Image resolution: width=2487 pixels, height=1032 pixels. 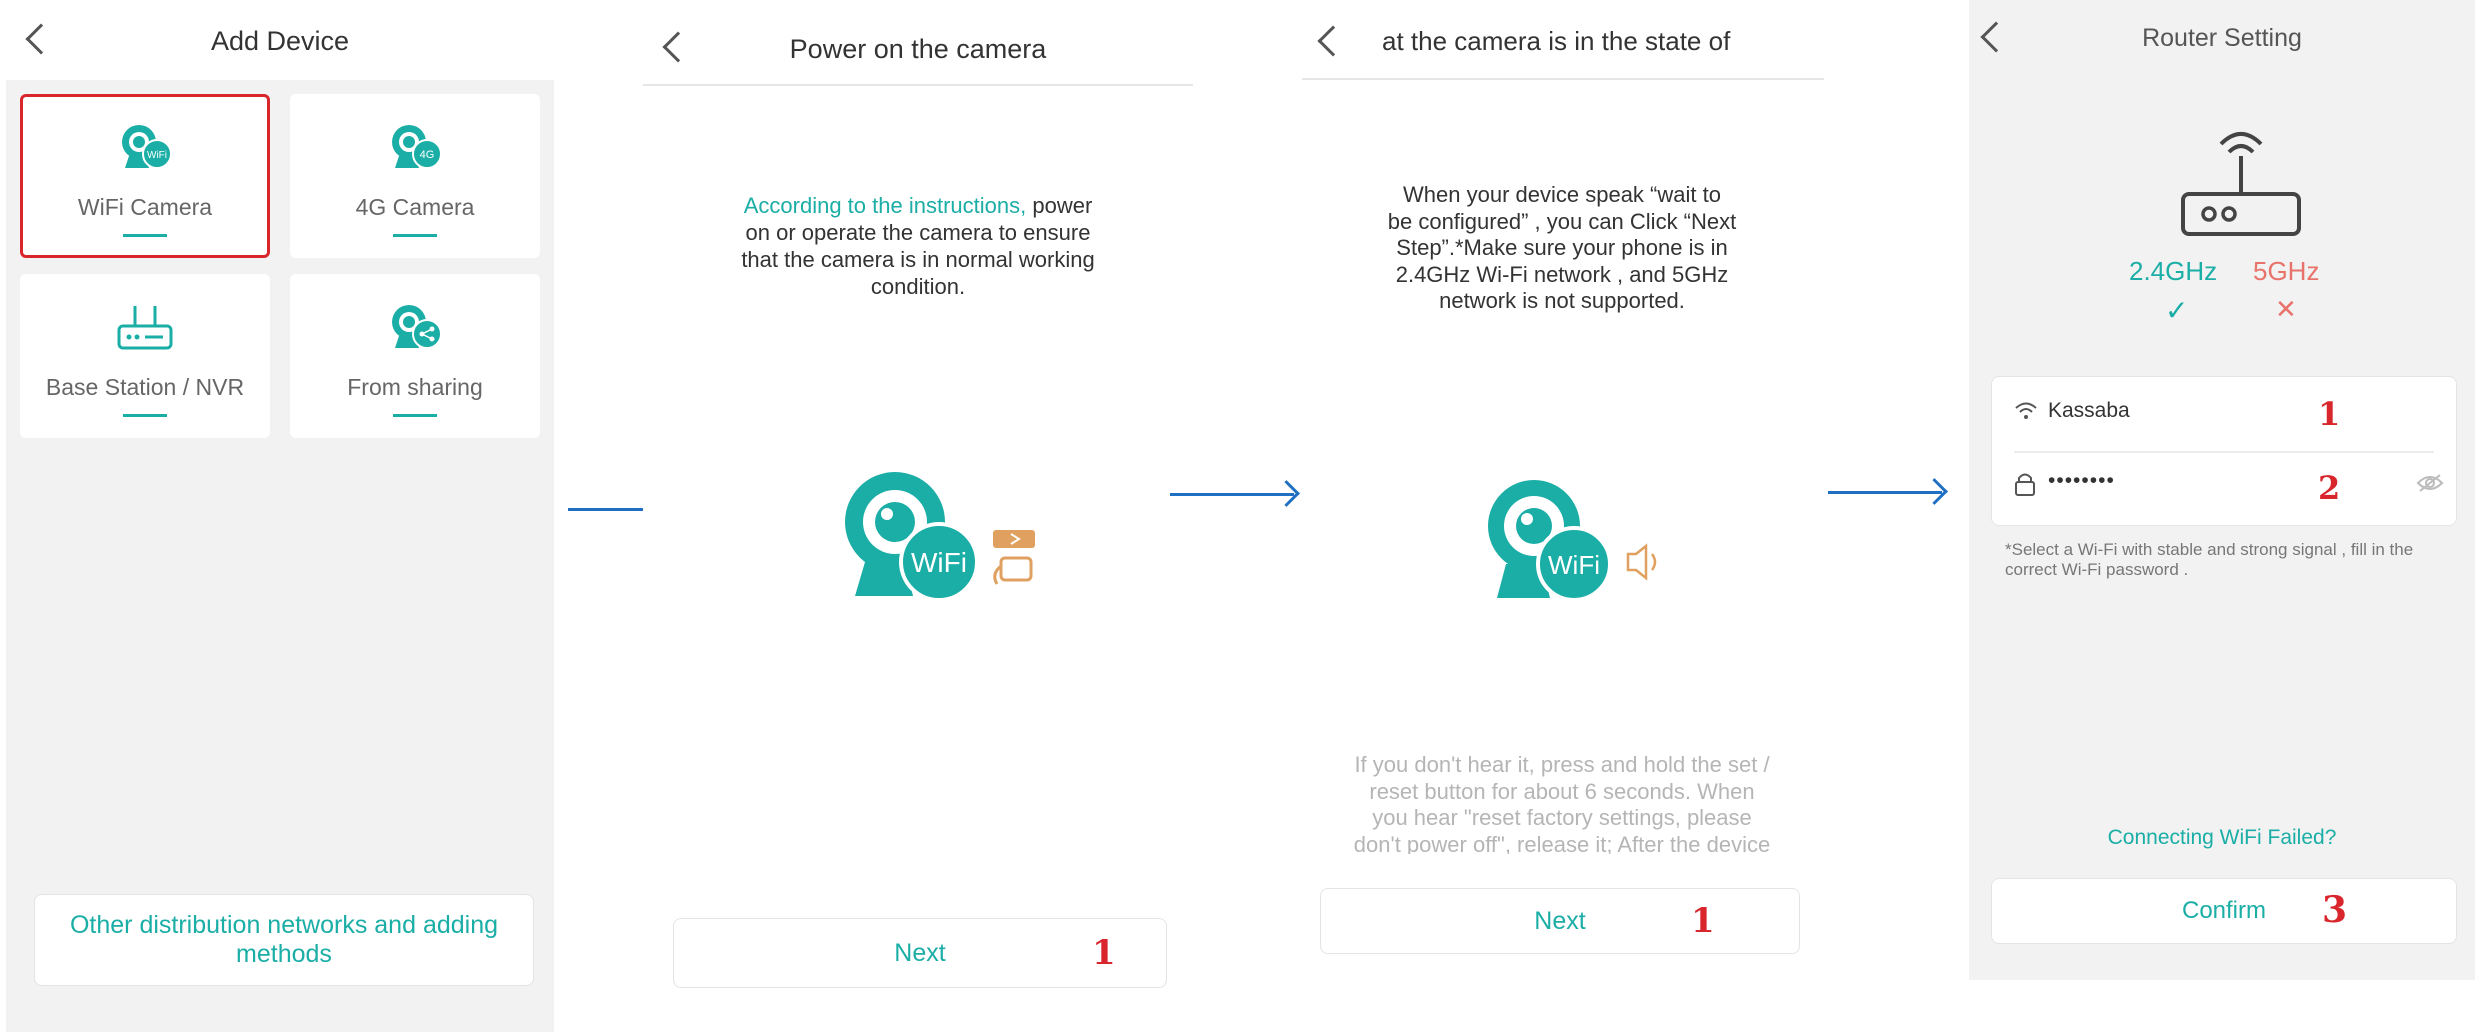 What do you see at coordinates (1562, 300) in the screenshot?
I see `desc-line: network is not supported.` at bounding box center [1562, 300].